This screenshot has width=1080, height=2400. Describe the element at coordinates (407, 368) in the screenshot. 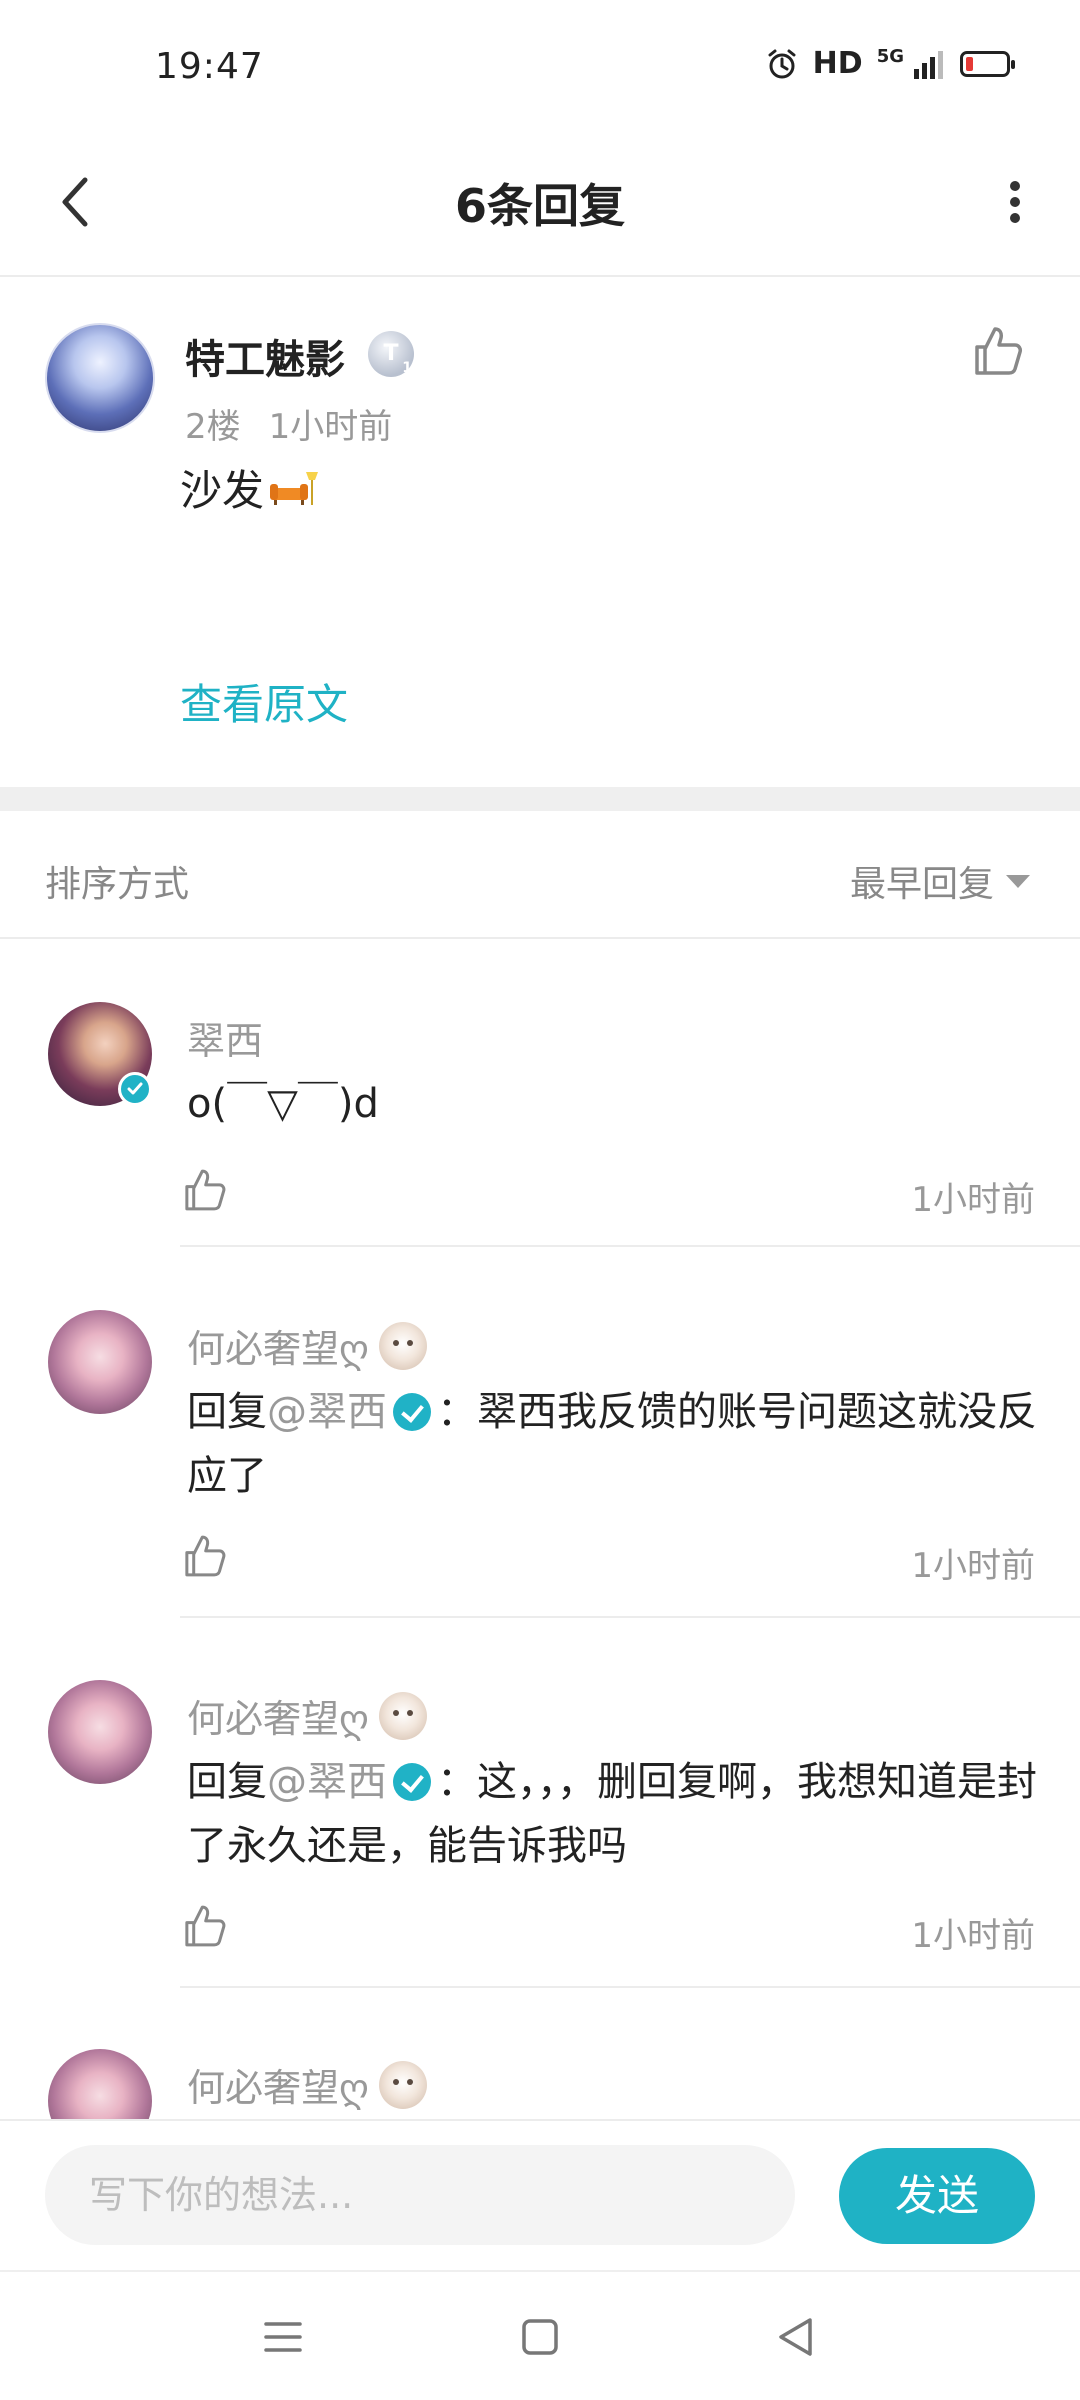

I see `level-badge-number: 1` at that location.